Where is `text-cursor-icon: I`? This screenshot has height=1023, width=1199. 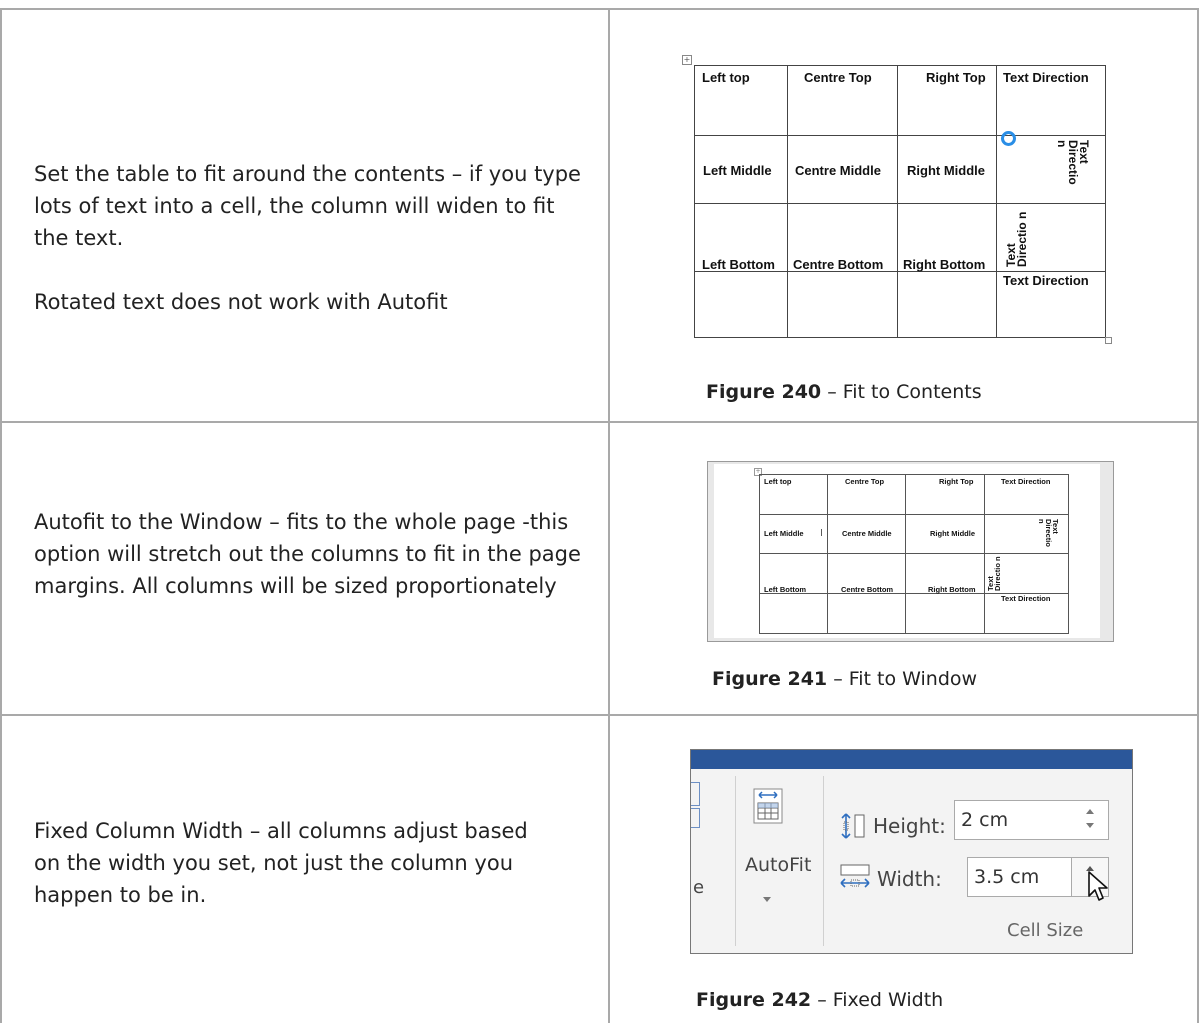
text-cursor-icon: I is located at coordinates (821, 533).